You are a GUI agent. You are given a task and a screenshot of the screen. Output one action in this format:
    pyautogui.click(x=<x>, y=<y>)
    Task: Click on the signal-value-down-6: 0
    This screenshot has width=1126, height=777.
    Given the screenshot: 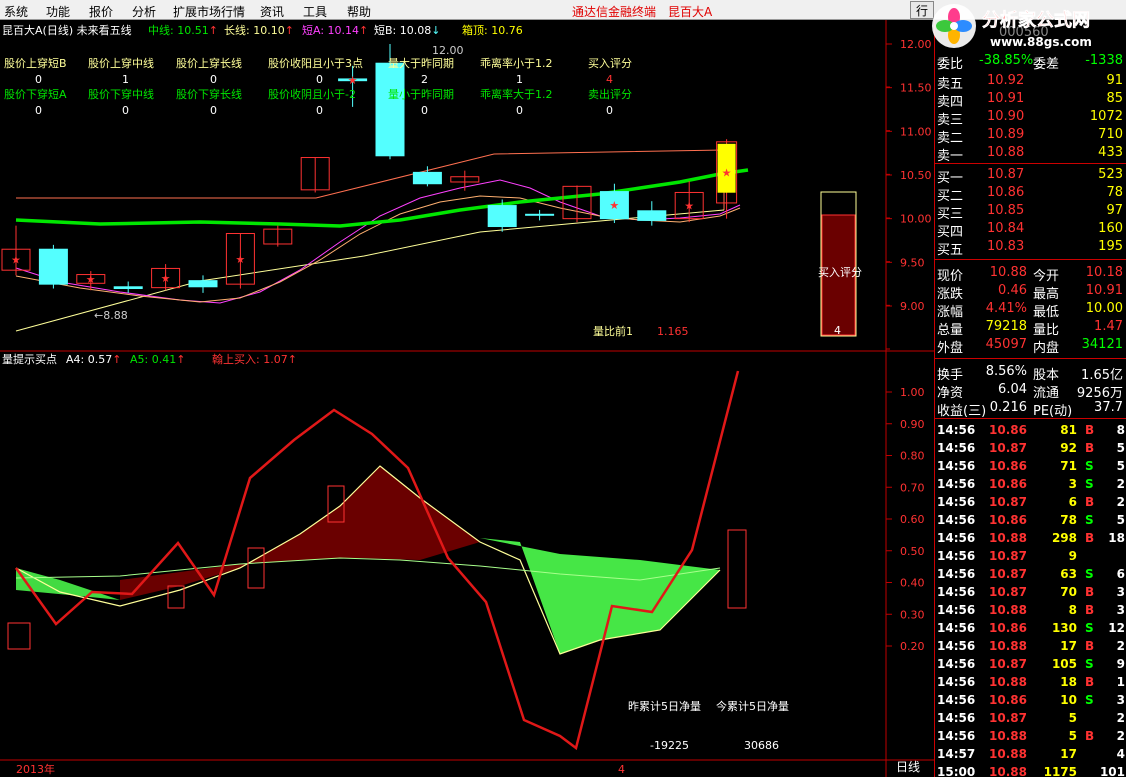 What is the action you would take?
    pyautogui.click(x=609, y=110)
    